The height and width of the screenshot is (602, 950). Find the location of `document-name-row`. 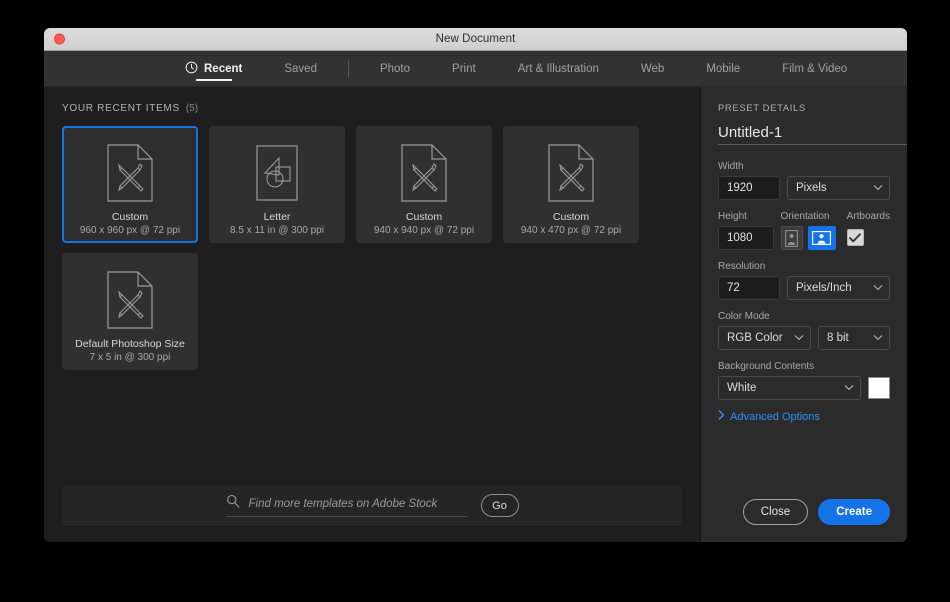

document-name-row is located at coordinates (812, 134).